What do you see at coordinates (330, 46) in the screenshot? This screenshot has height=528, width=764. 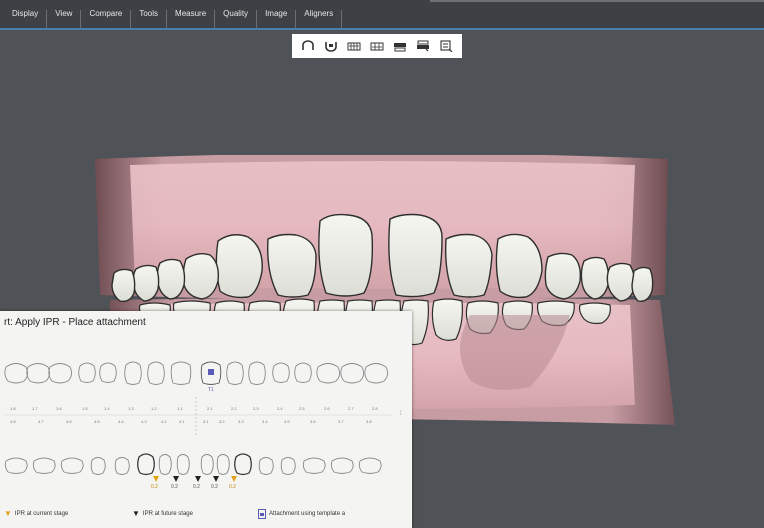 I see `bottom-view-icon` at bounding box center [330, 46].